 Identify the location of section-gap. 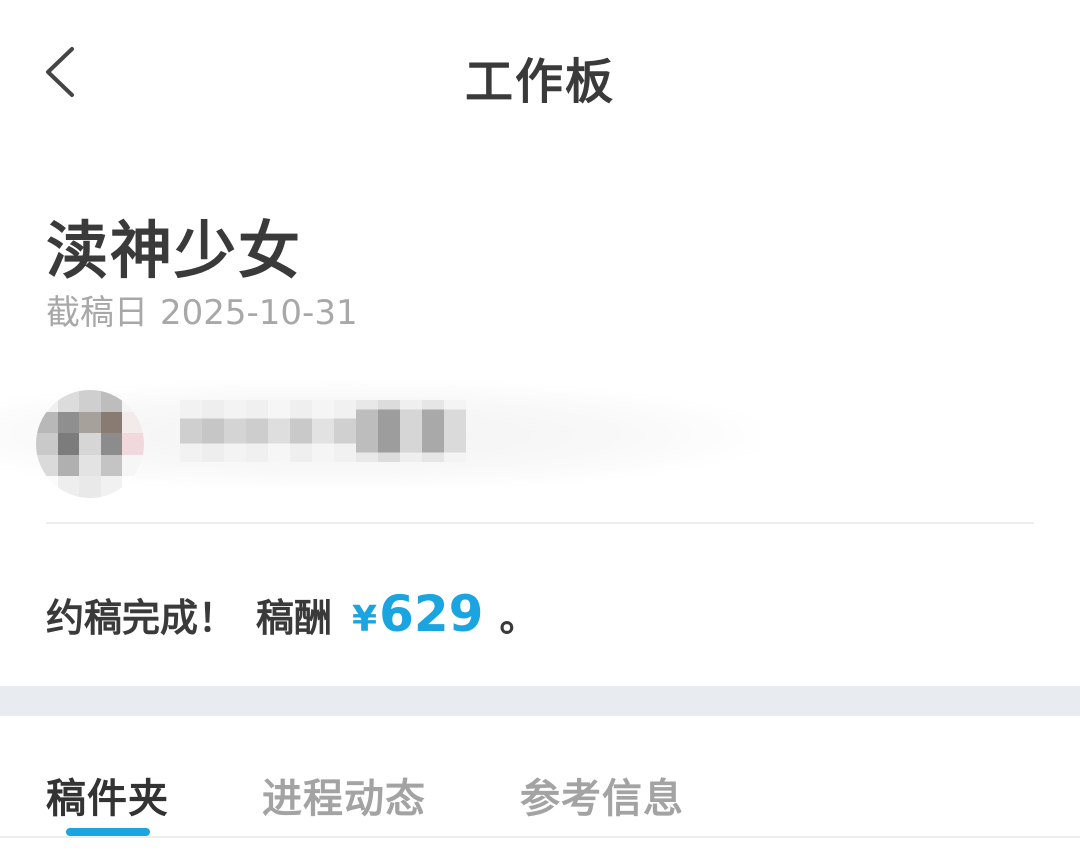
(540, 701).